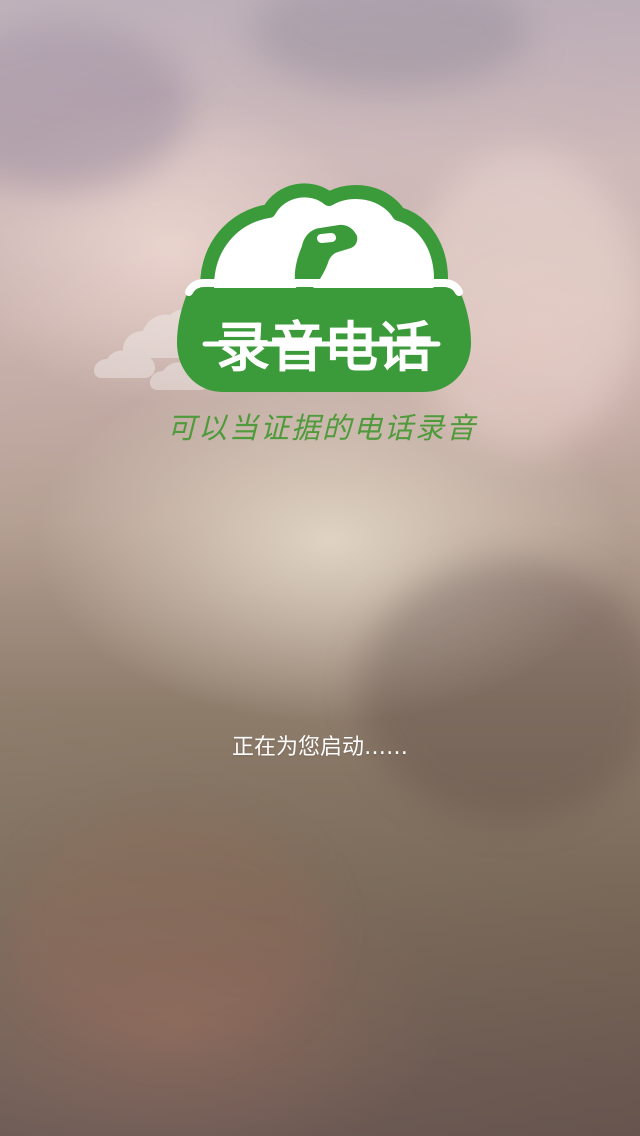 The height and width of the screenshot is (1136, 640). I want to click on app-tagline: 可以当证据的电话录音, so click(322, 428).